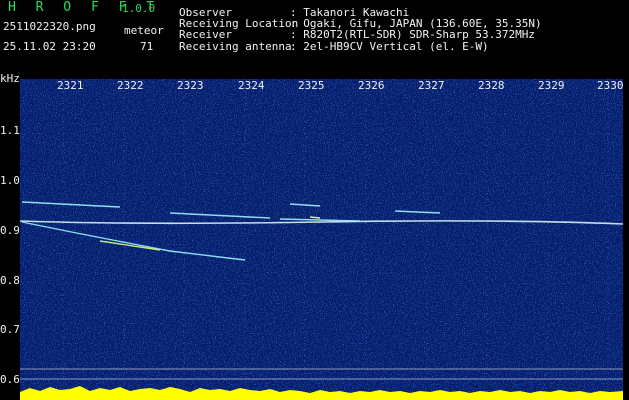 This screenshot has height=400, width=629. I want to click on y-tick: 0.8, so click(10, 280).